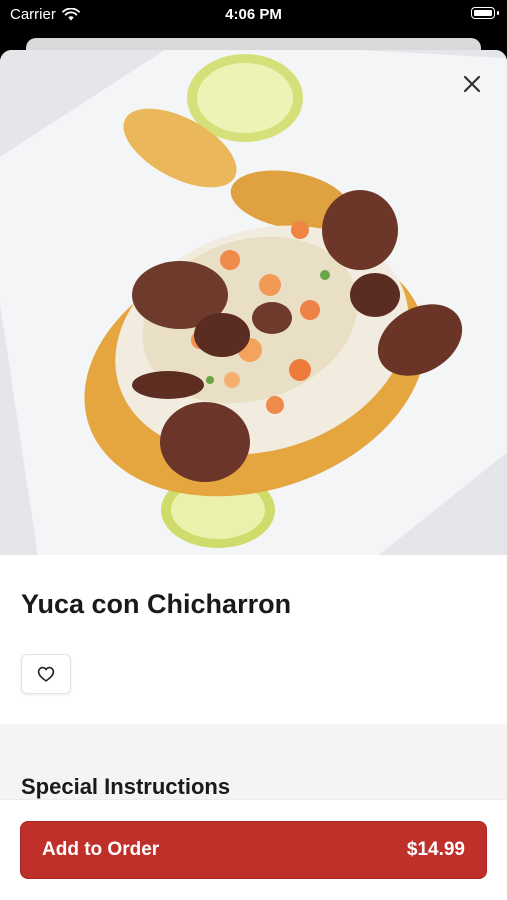 The height and width of the screenshot is (900, 507). I want to click on add-to-order-button: Add to Order $14.99, so click(253, 850).